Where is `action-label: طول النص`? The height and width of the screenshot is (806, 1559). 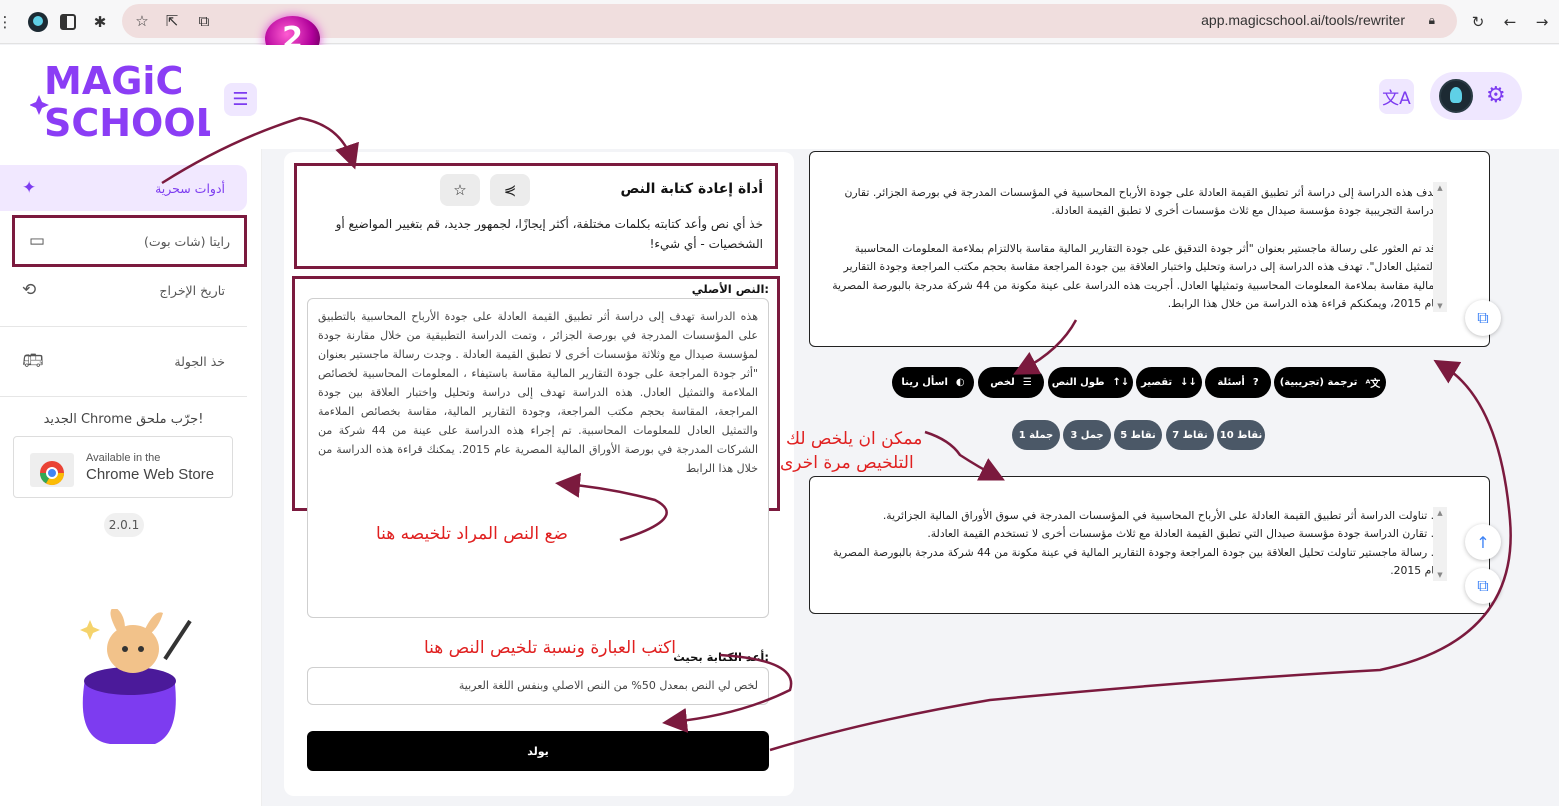 action-label: طول النص is located at coordinates (1078, 382).